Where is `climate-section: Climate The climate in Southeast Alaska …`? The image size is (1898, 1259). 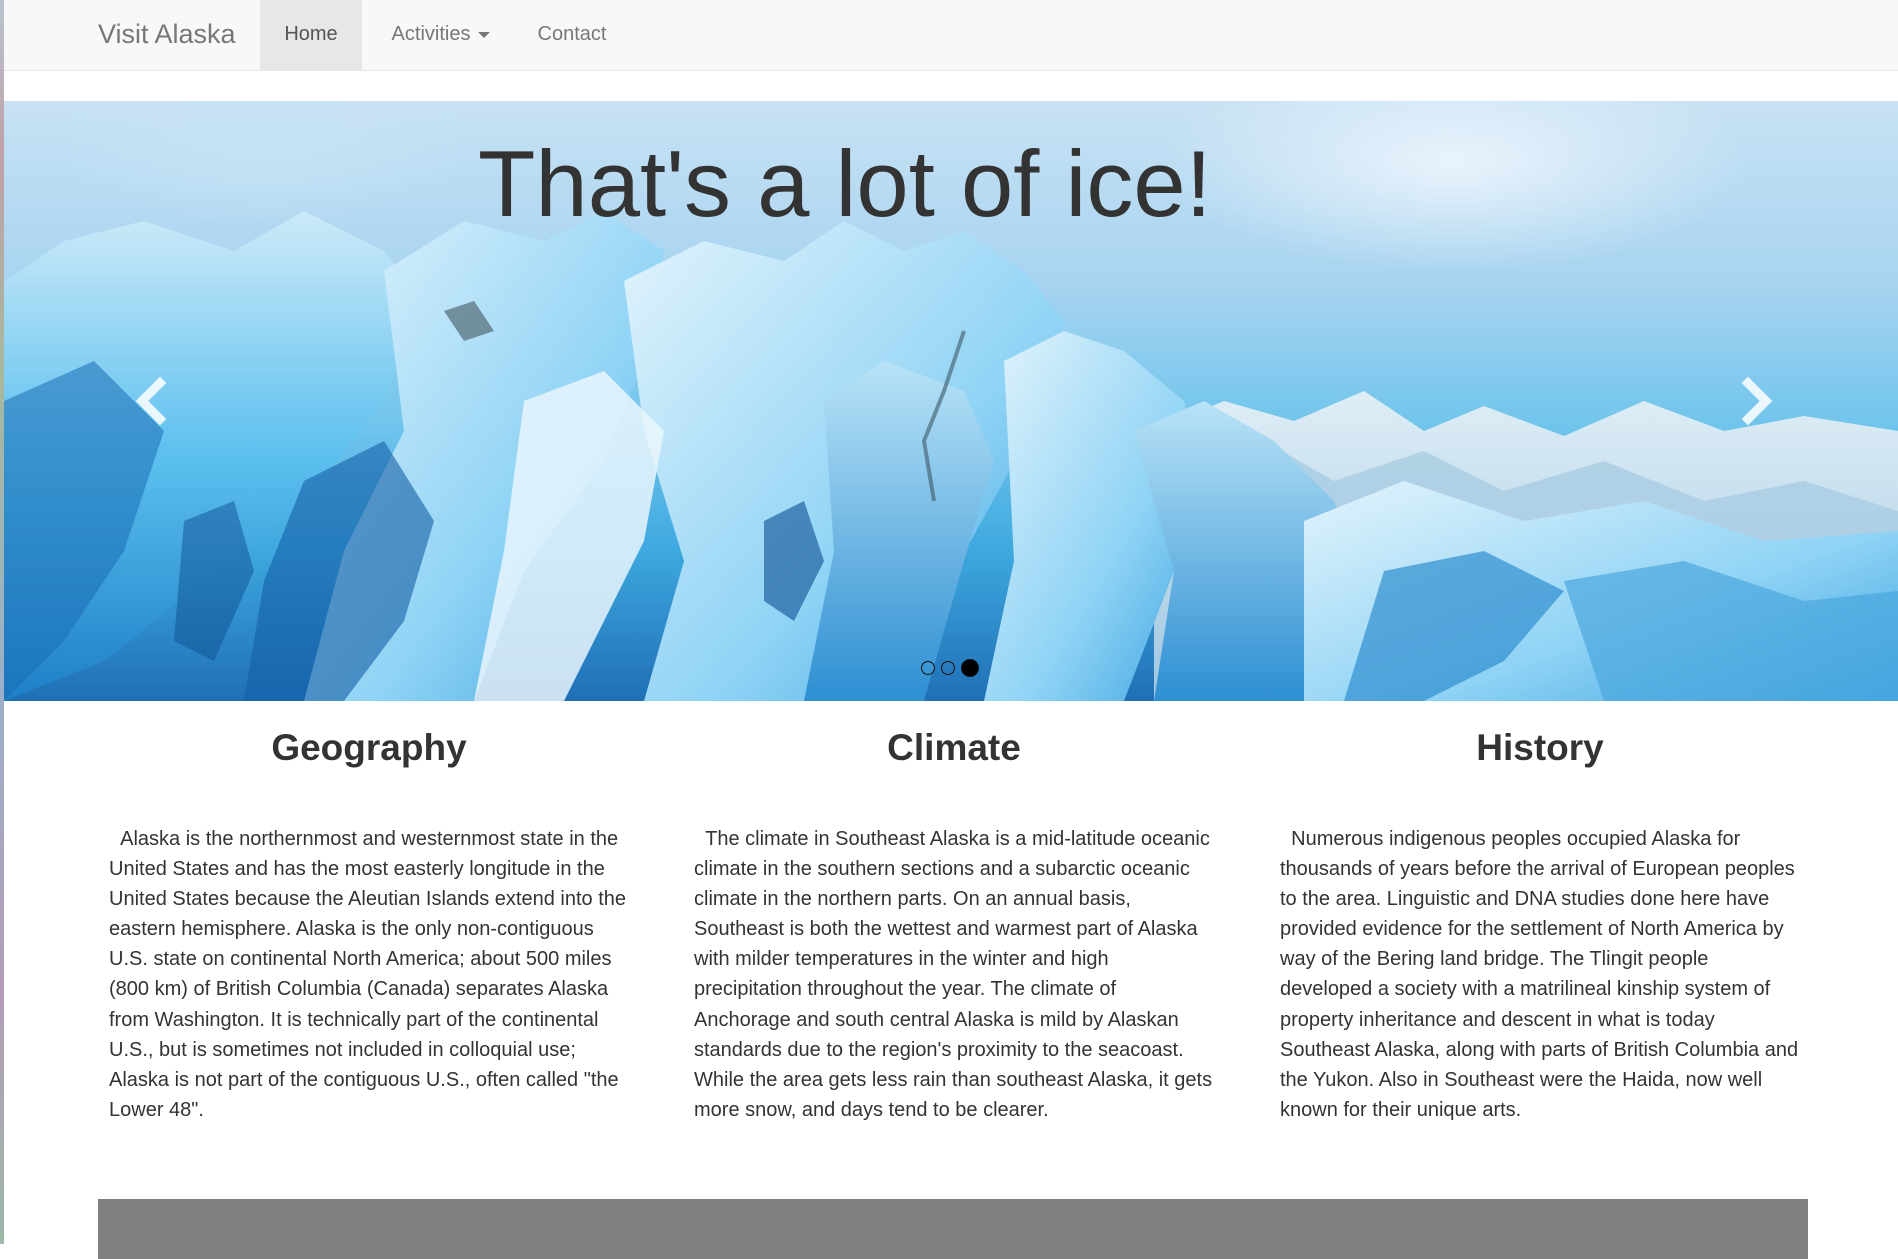
climate-section: Climate The climate in Southeast Alaska … is located at coordinates (954, 921).